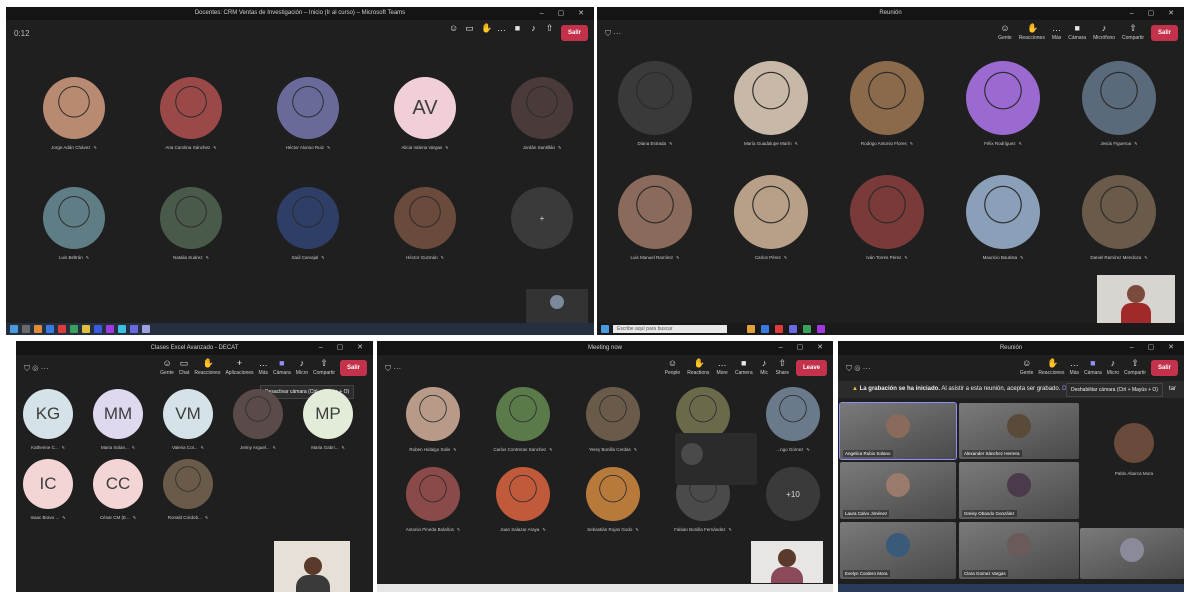 The image size is (1185, 592). What do you see at coordinates (425, 113) in the screenshot?
I see `participant-tile: AV Alicia Valeria Vargas ✎` at bounding box center [425, 113].